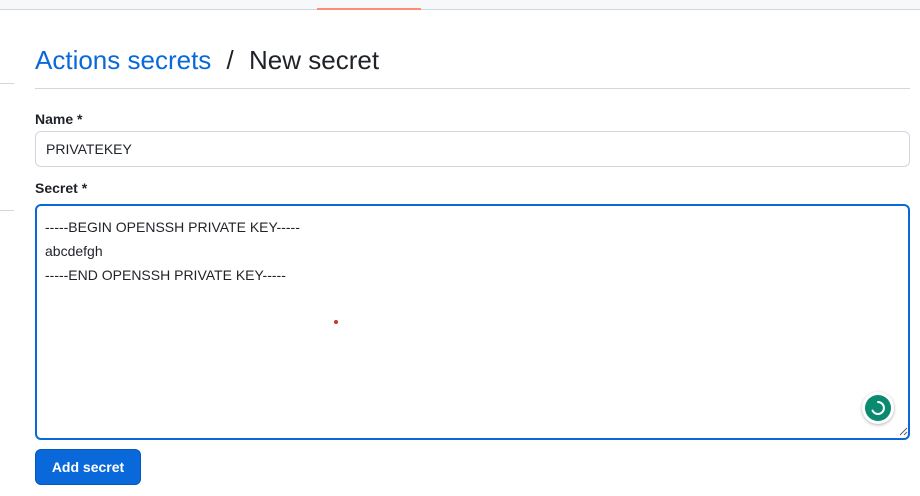 The width and height of the screenshot is (920, 496). I want to click on name-field, so click(472, 149).